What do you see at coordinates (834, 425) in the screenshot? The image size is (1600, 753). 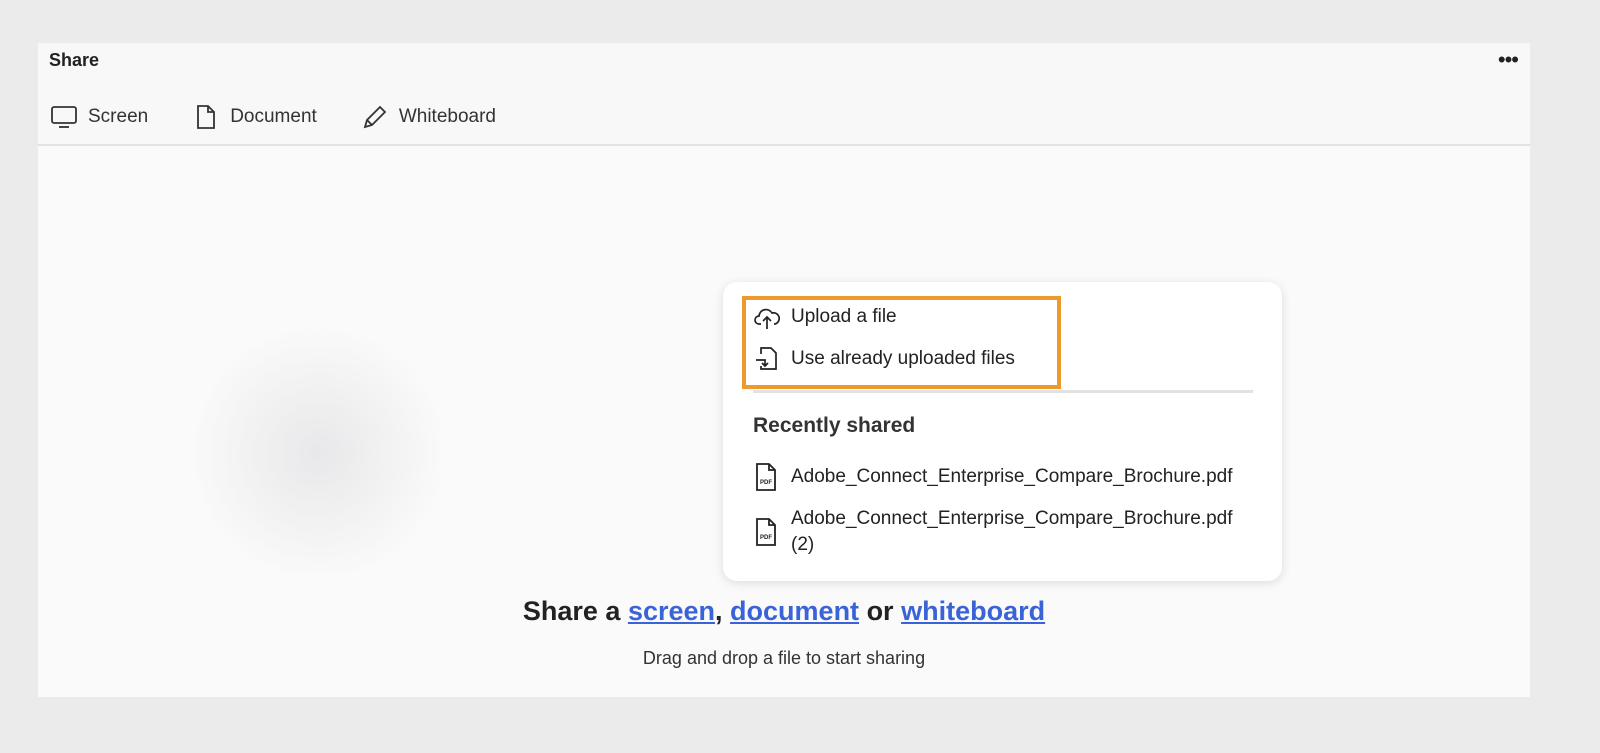 I see `recently-shared-heading: Recently shared` at bounding box center [834, 425].